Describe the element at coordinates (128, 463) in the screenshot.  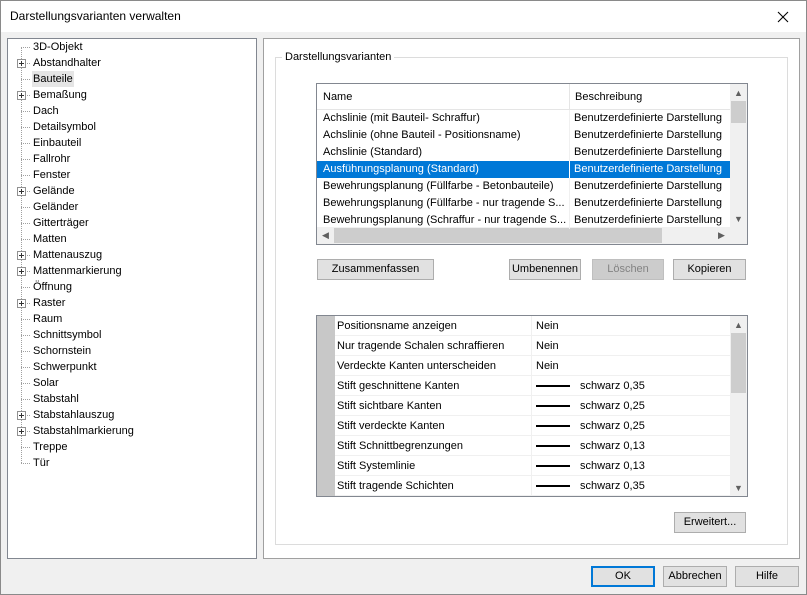
I see `tree-item: Tür` at that location.